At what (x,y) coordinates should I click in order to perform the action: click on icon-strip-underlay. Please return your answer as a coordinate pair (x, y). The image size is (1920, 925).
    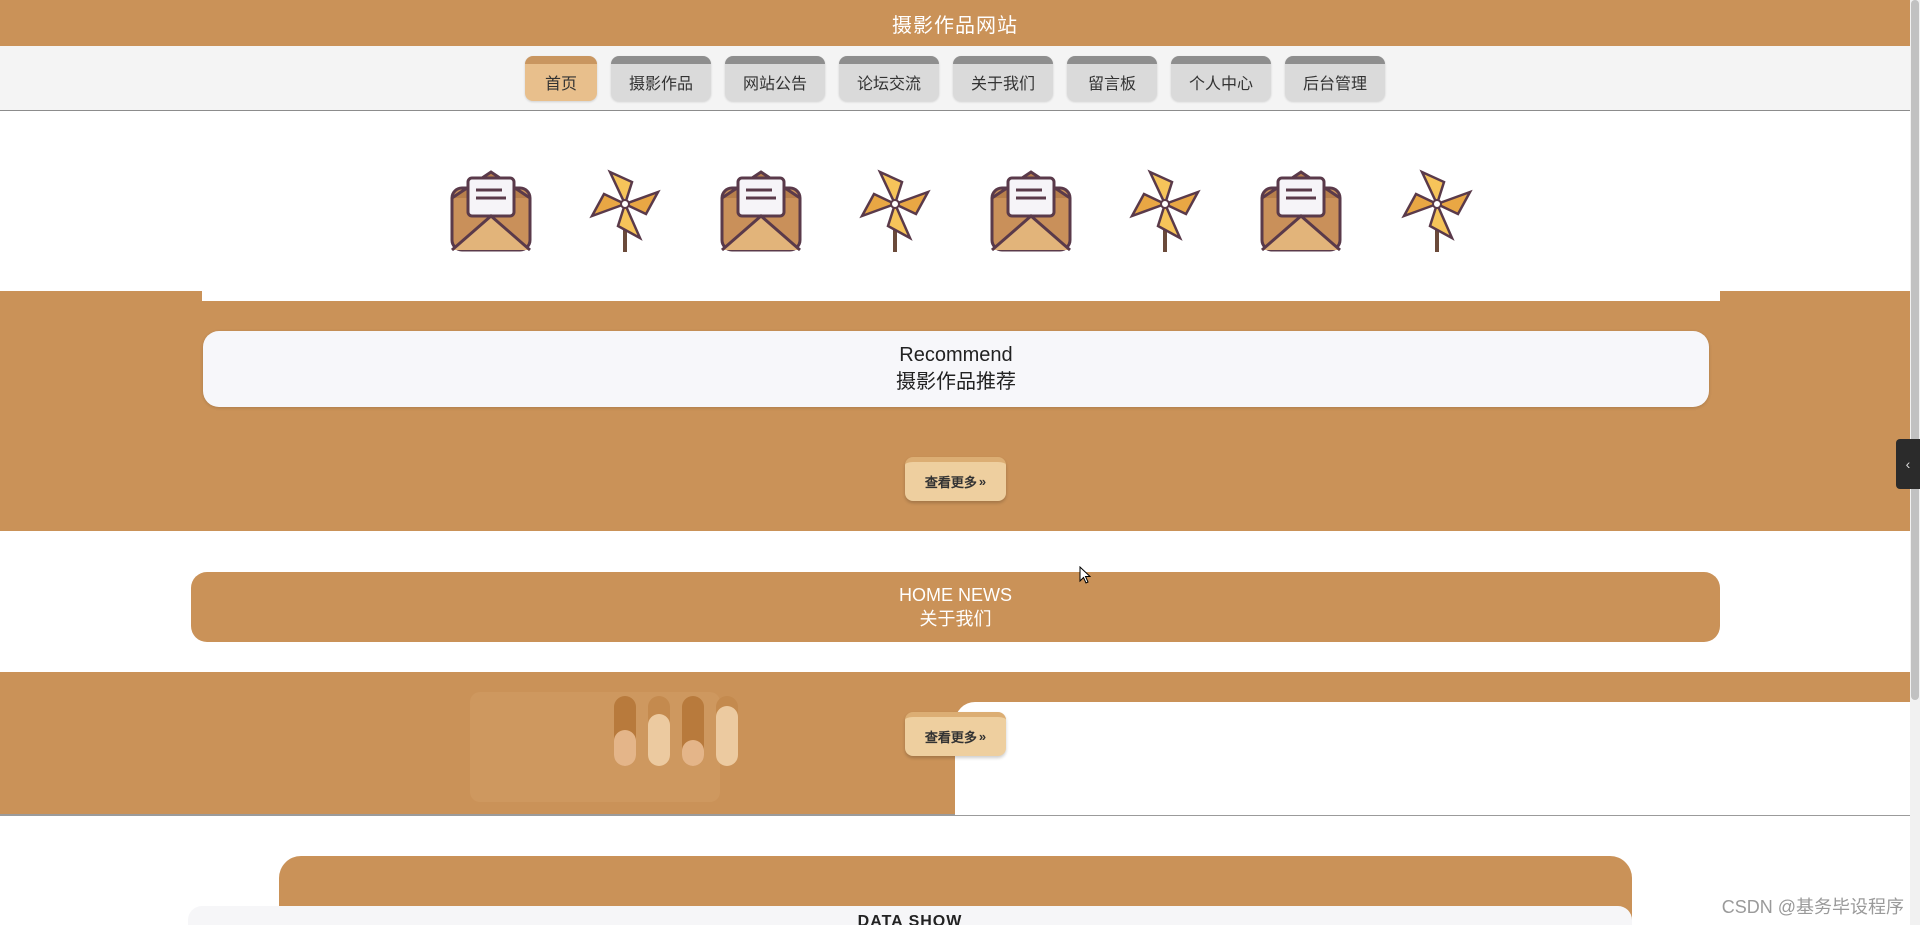
    Looking at the image, I should click on (961, 296).